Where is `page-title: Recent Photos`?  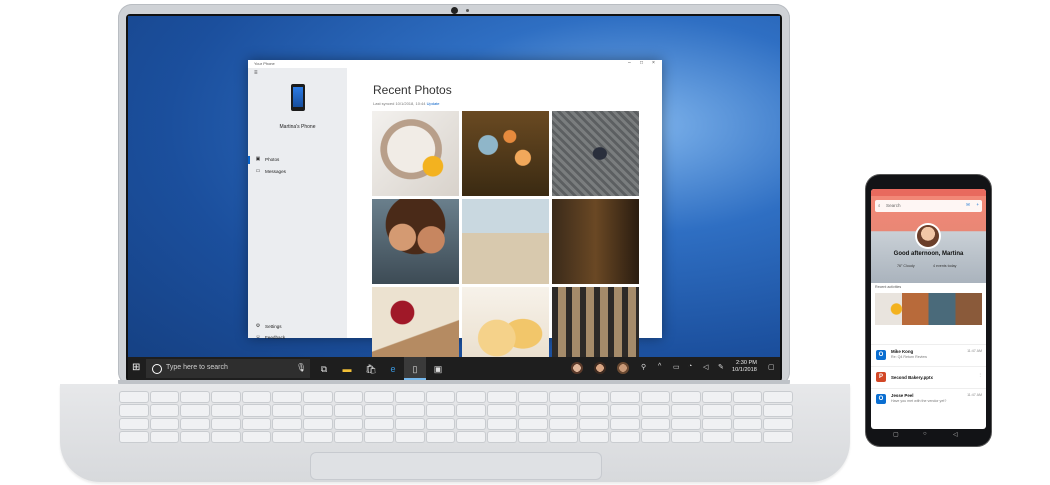
page-title: Recent Photos is located at coordinates (412, 90).